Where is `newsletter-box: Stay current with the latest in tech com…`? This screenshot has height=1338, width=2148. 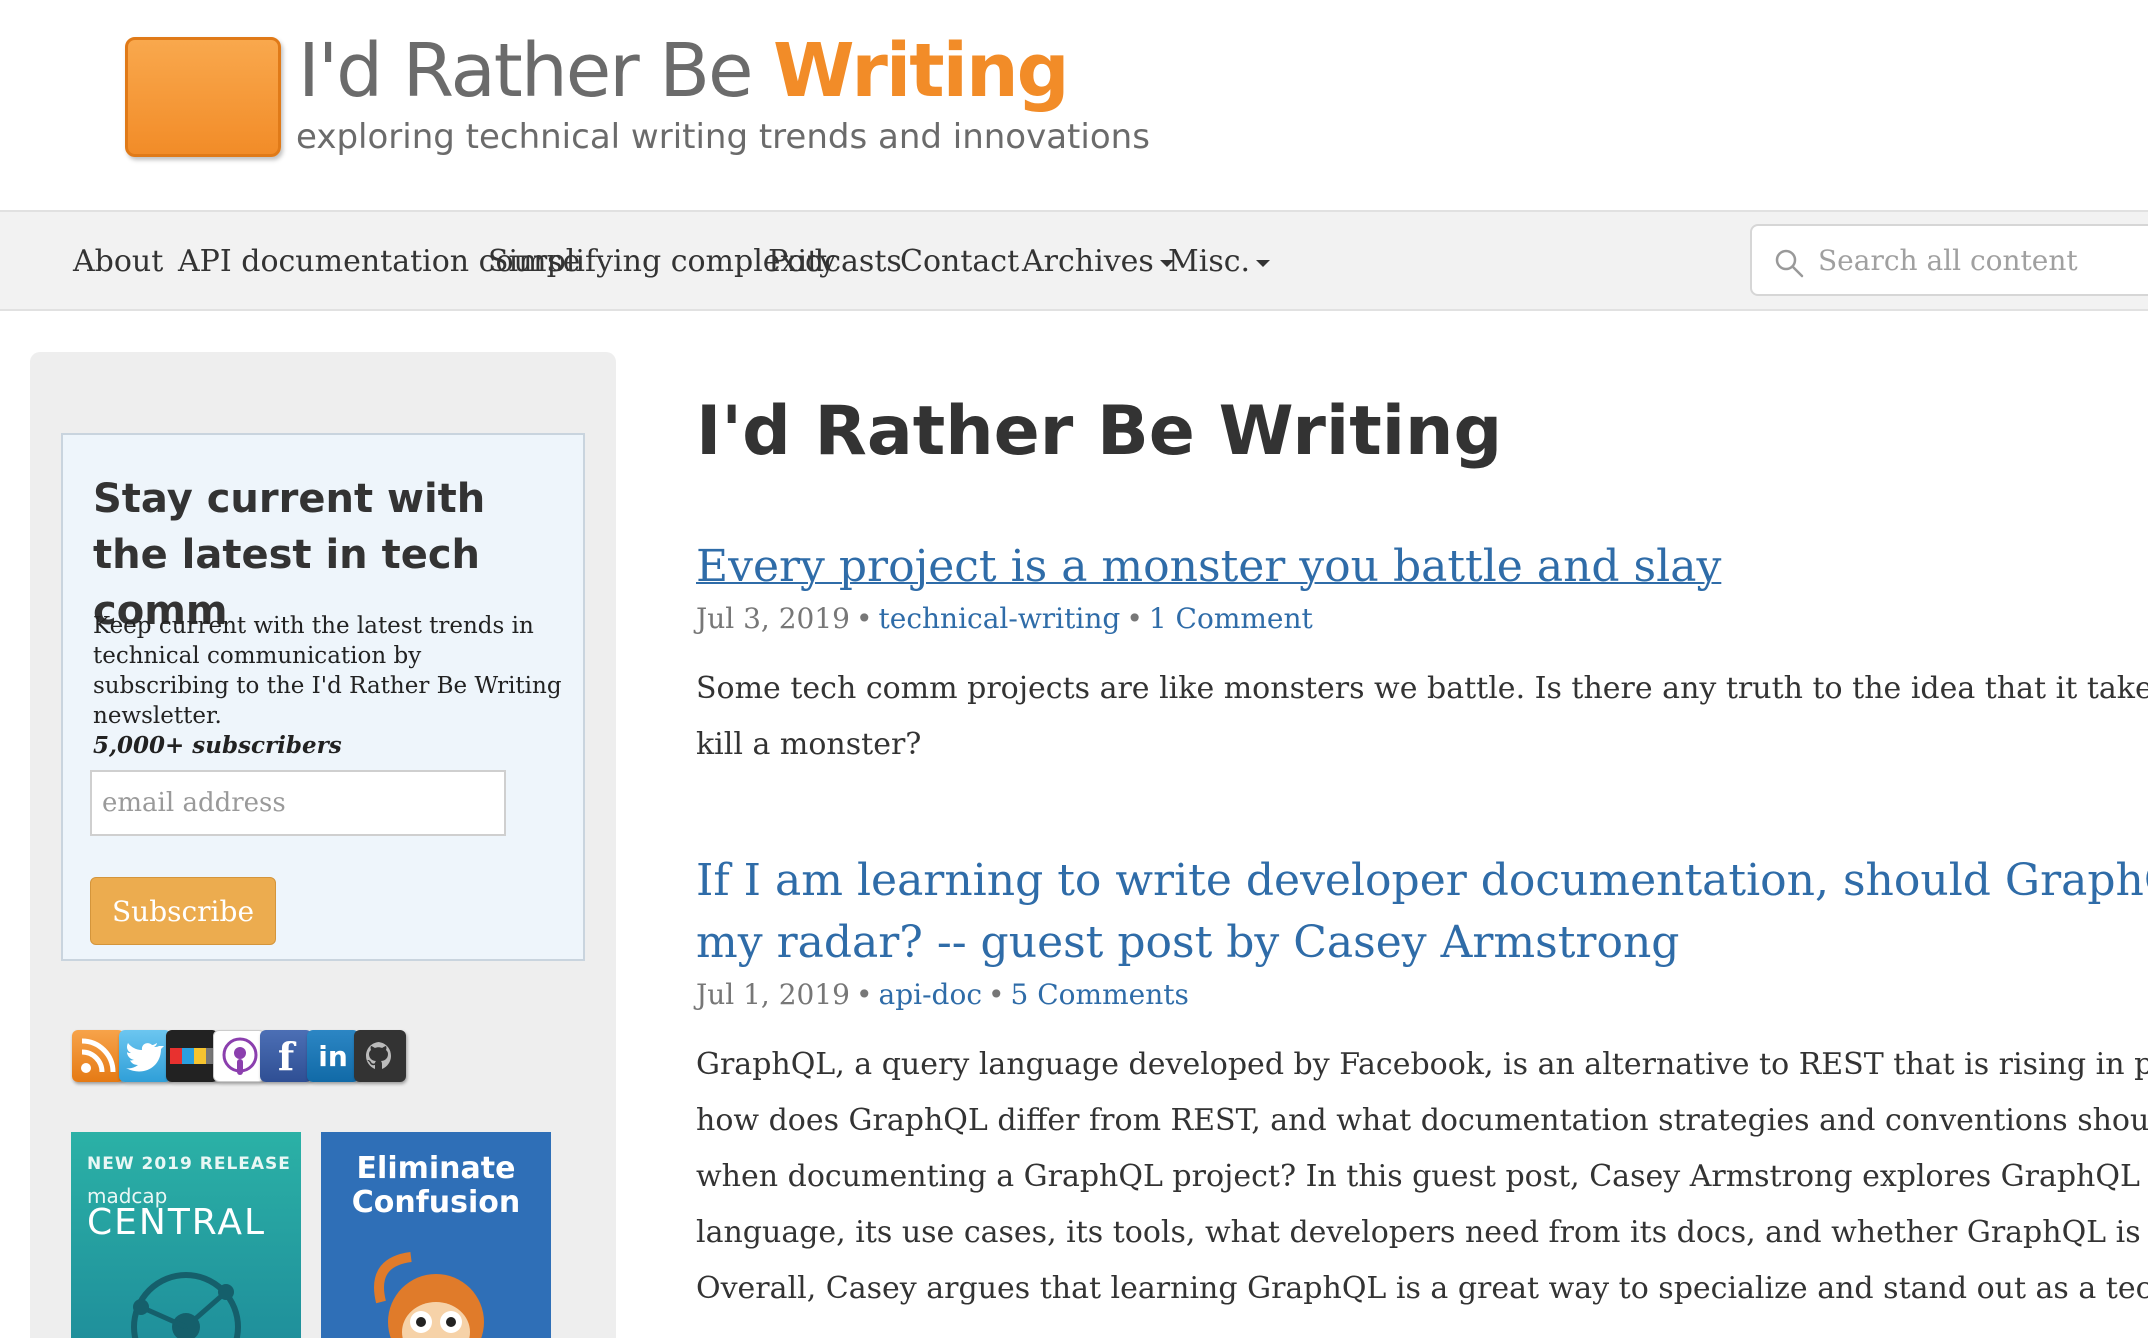 newsletter-box: Stay current with the latest in tech com… is located at coordinates (323, 697).